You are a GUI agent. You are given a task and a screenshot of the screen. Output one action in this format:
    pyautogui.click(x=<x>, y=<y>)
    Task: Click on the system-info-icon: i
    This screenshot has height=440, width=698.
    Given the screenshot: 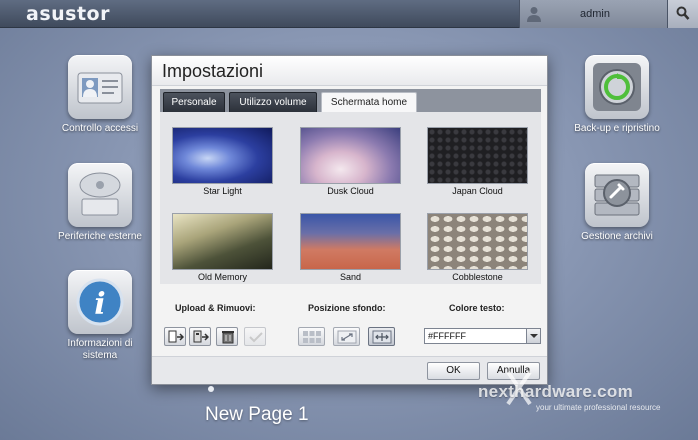 What is the action you would take?
    pyautogui.click(x=100, y=302)
    